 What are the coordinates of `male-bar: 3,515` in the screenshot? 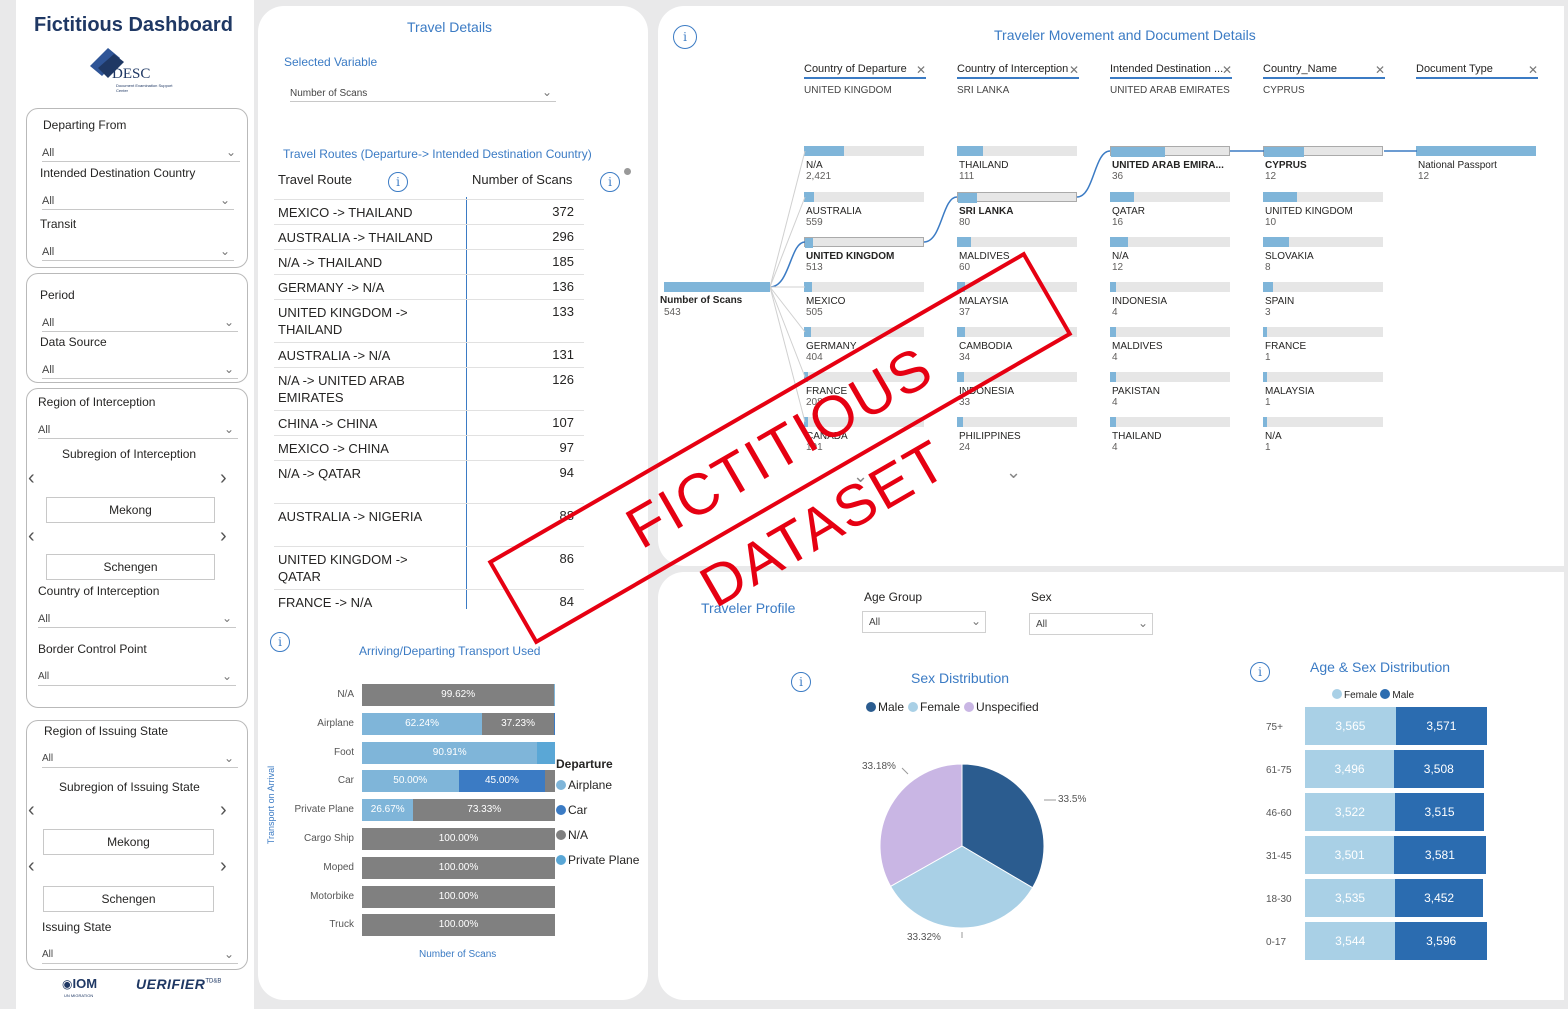 It's located at (1439, 812).